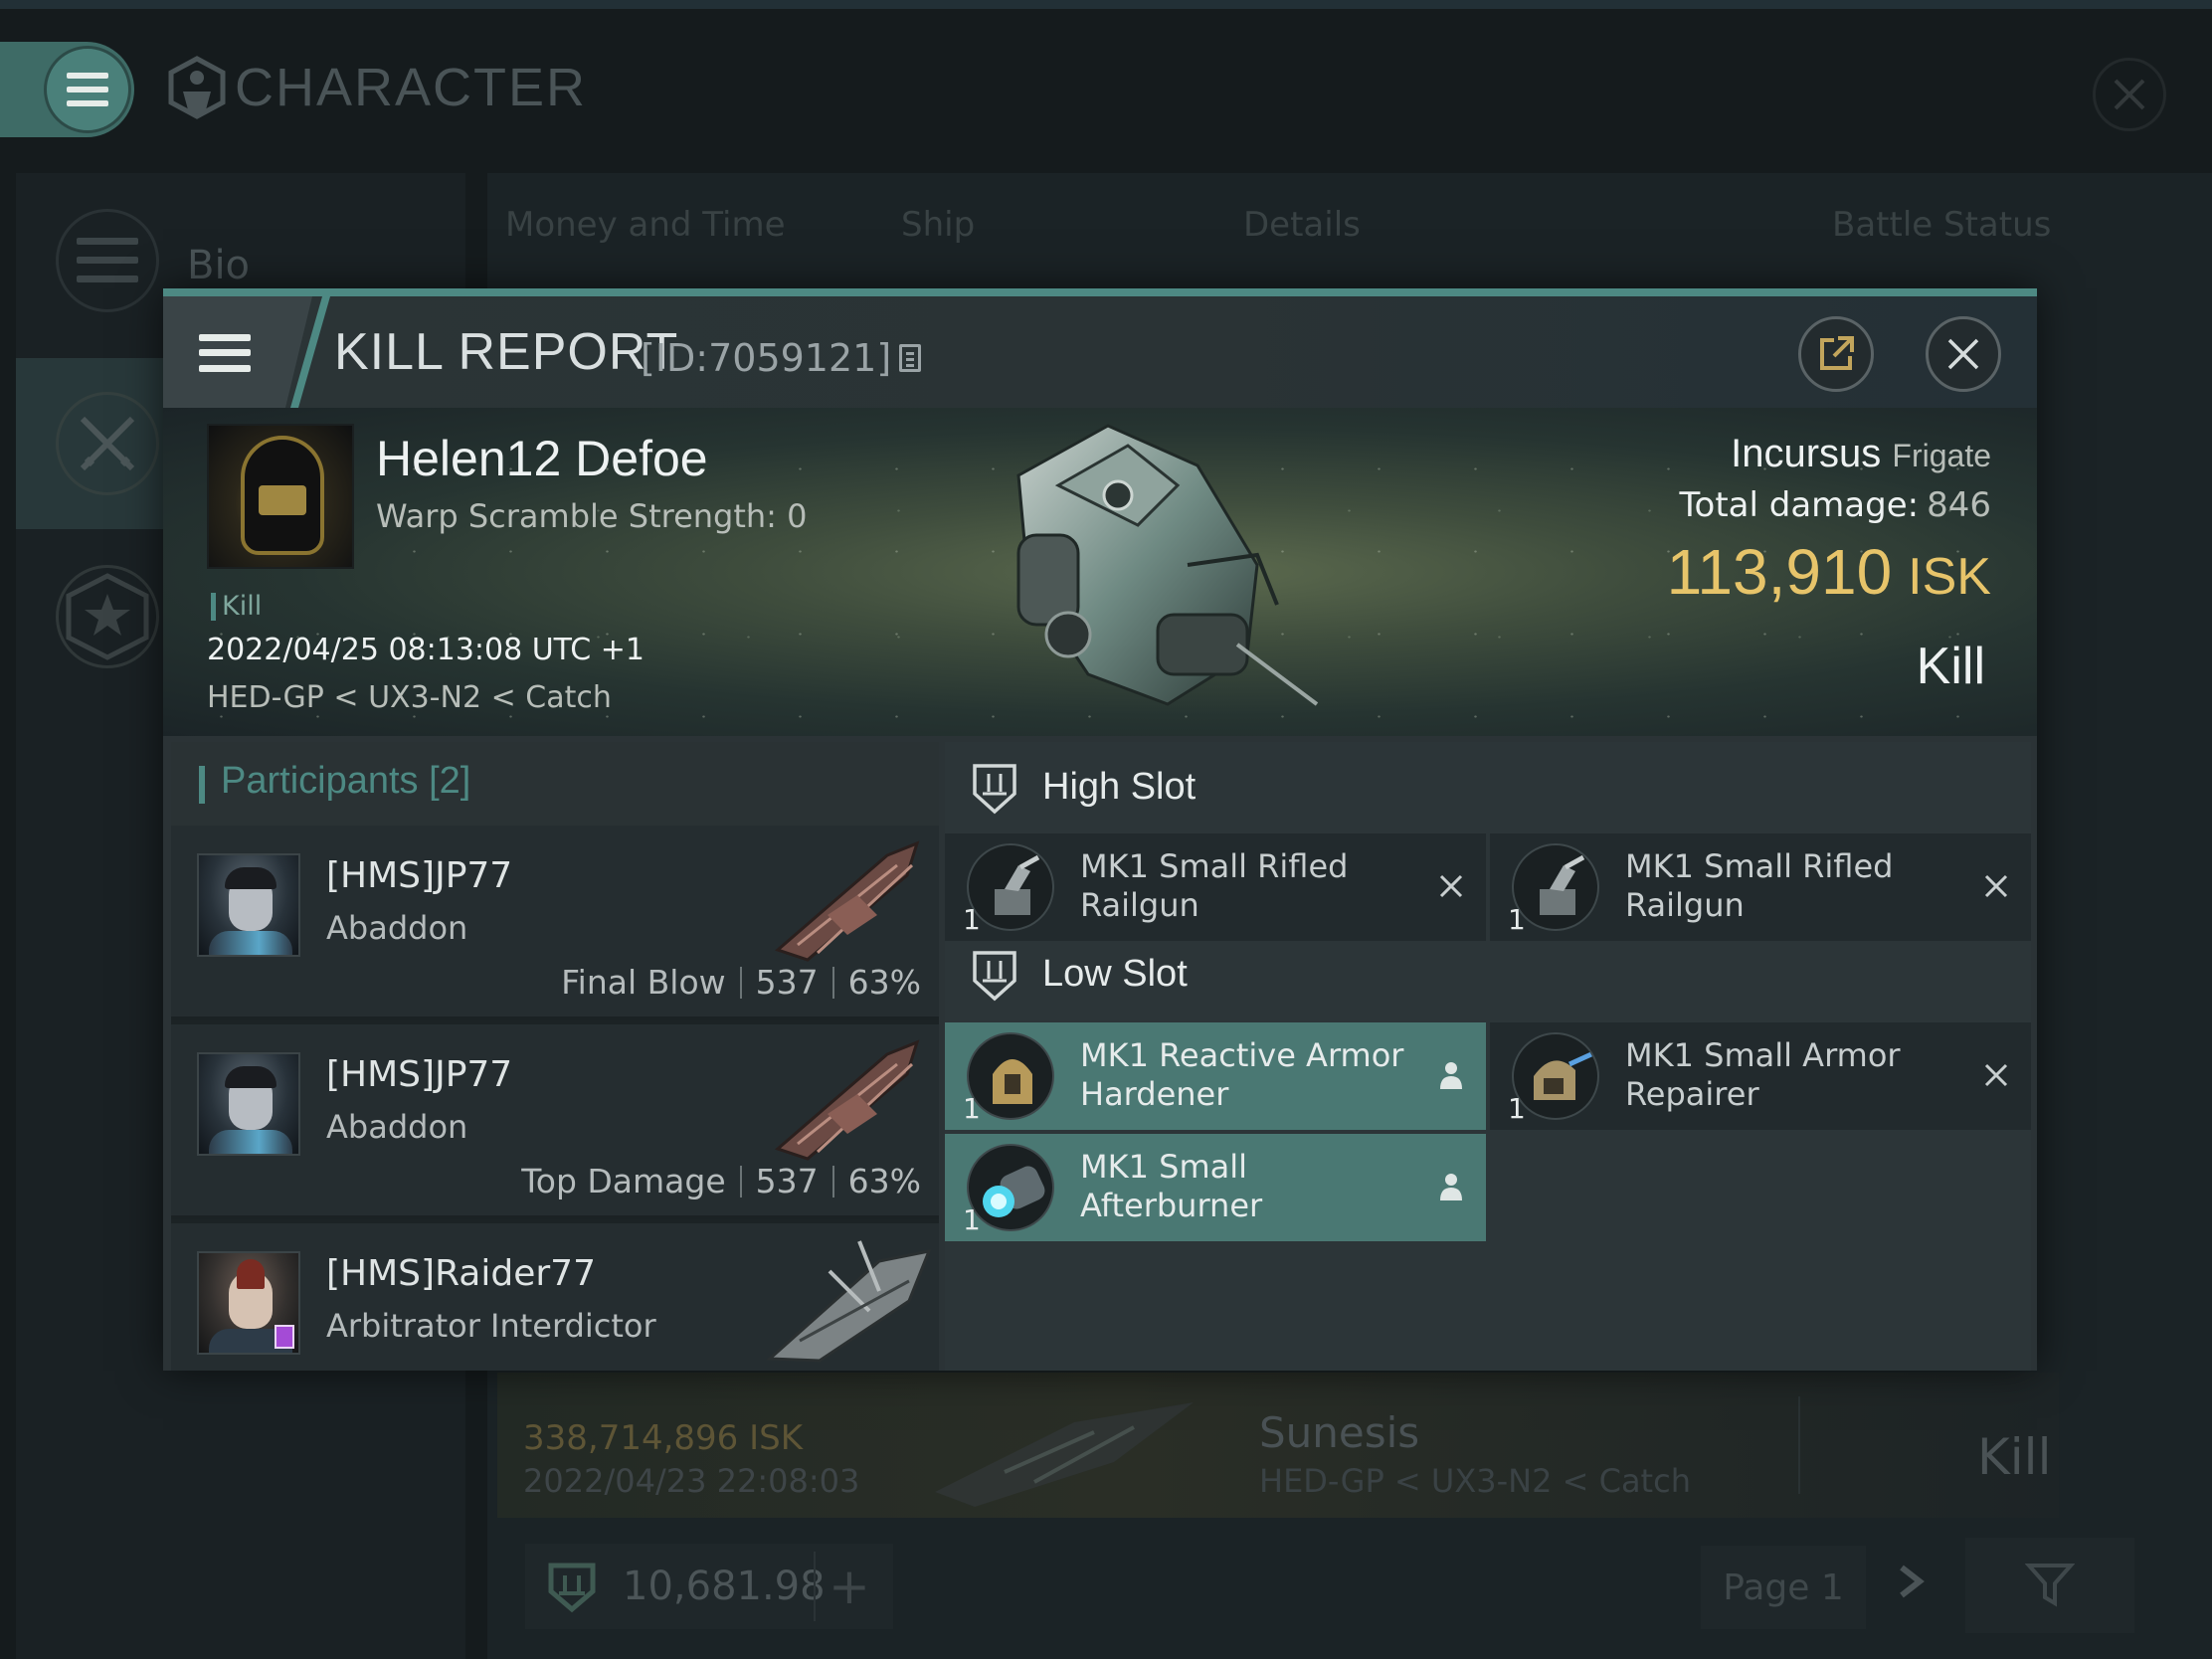 This screenshot has width=2212, height=1659. I want to click on character-icon, so click(197, 87).